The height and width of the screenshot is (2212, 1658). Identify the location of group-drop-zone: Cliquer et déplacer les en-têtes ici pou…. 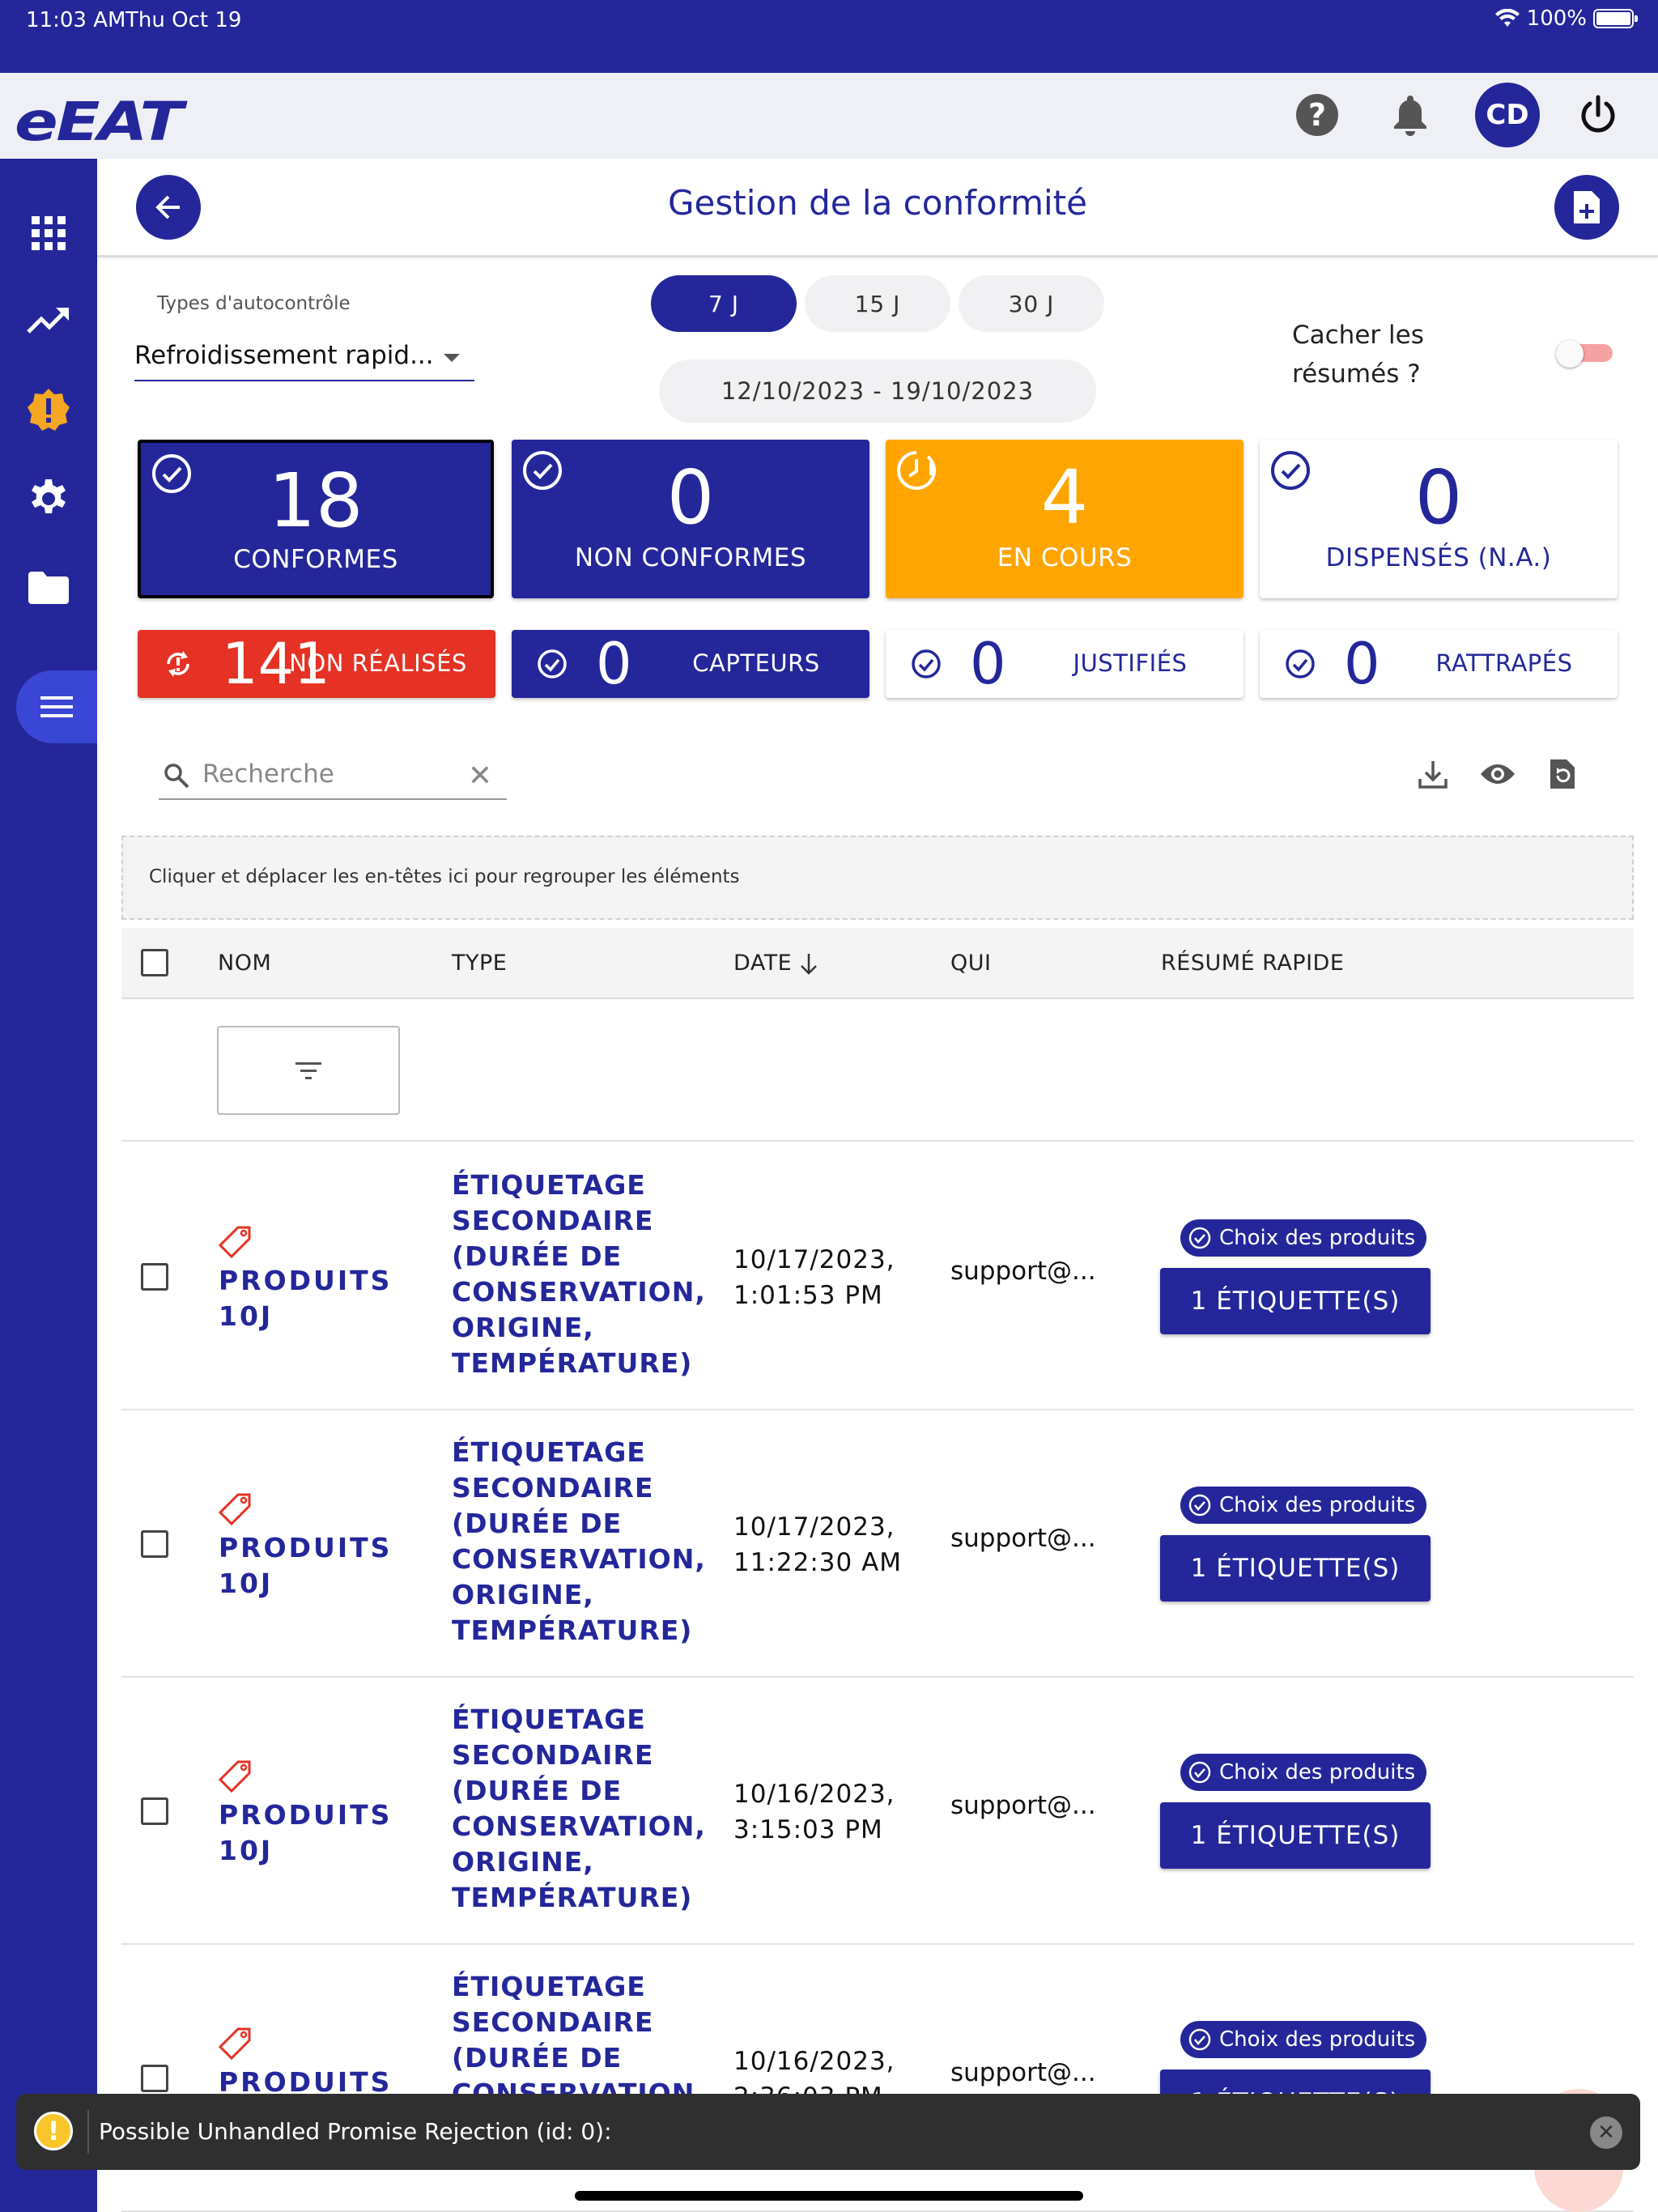
(877, 878).